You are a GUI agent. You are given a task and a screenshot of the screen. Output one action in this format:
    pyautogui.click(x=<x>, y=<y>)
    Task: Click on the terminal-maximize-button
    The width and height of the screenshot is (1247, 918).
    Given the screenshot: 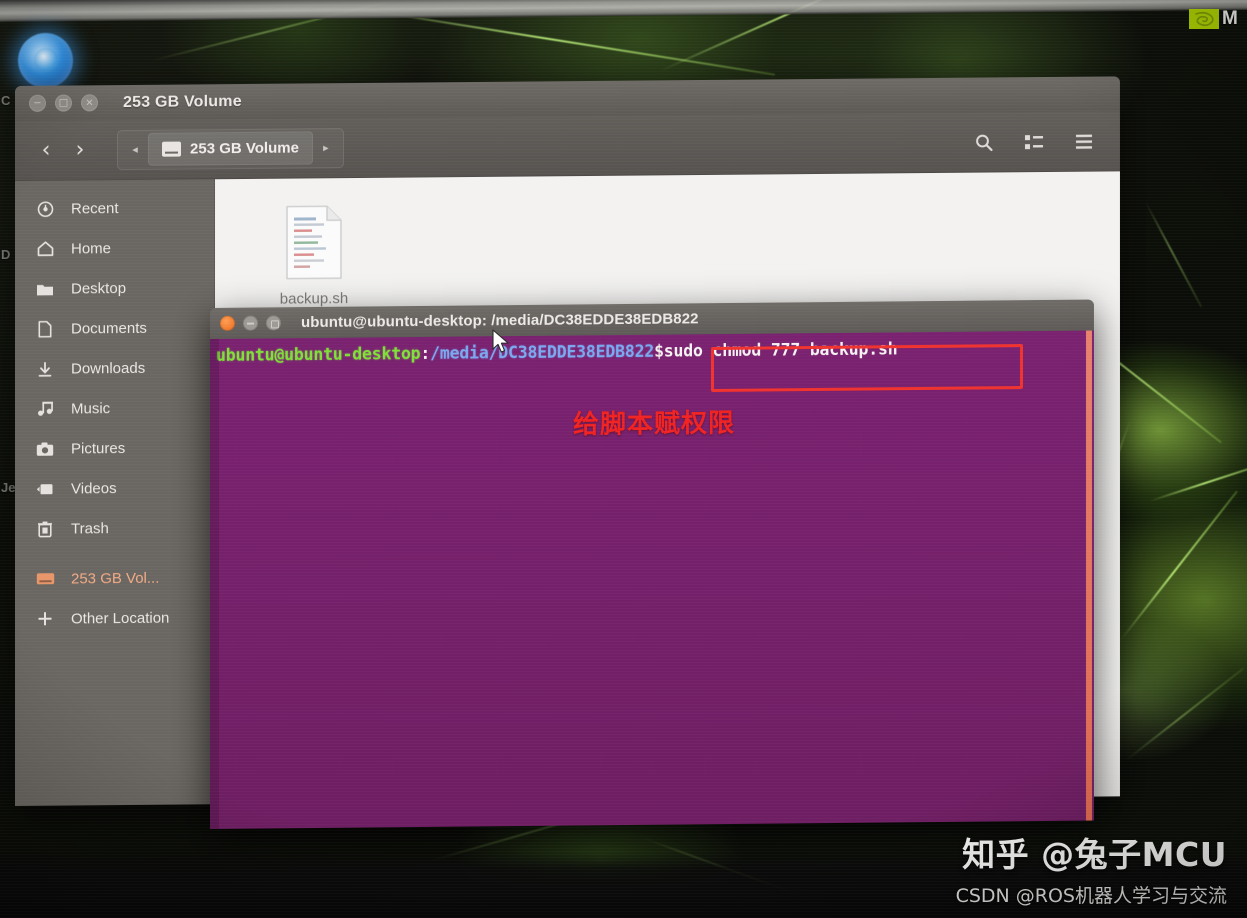 What is the action you would take?
    pyautogui.click(x=273, y=323)
    